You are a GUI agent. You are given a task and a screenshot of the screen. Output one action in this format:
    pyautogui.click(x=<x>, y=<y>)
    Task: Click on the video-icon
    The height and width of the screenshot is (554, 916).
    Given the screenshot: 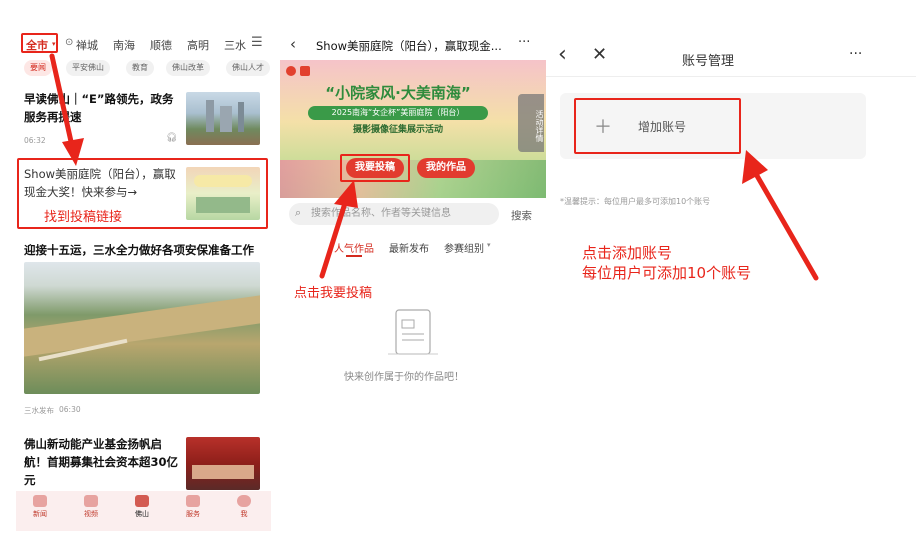 What is the action you would take?
    pyautogui.click(x=91, y=501)
    